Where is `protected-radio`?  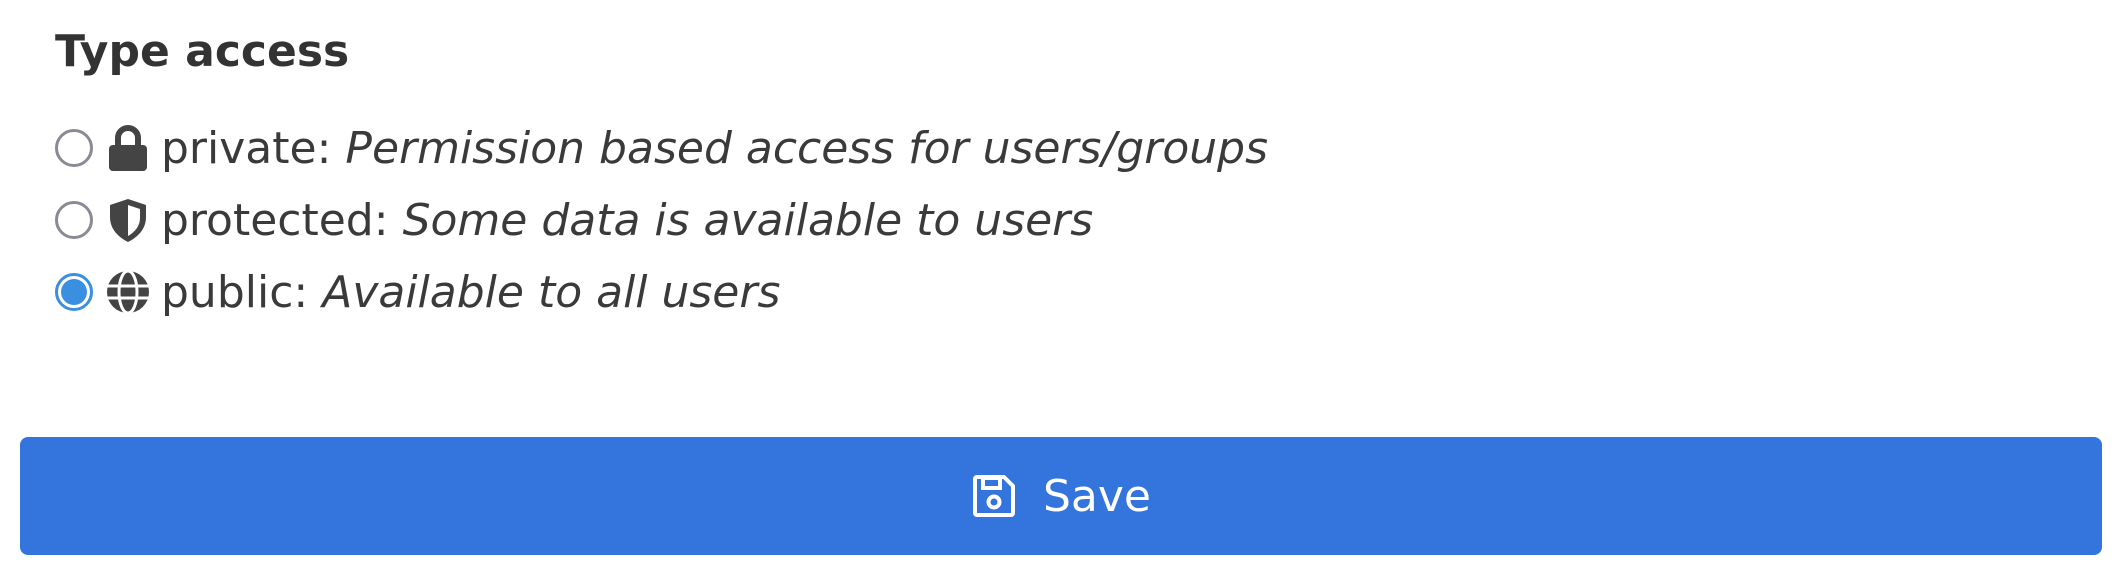 protected-radio is located at coordinates (74, 220).